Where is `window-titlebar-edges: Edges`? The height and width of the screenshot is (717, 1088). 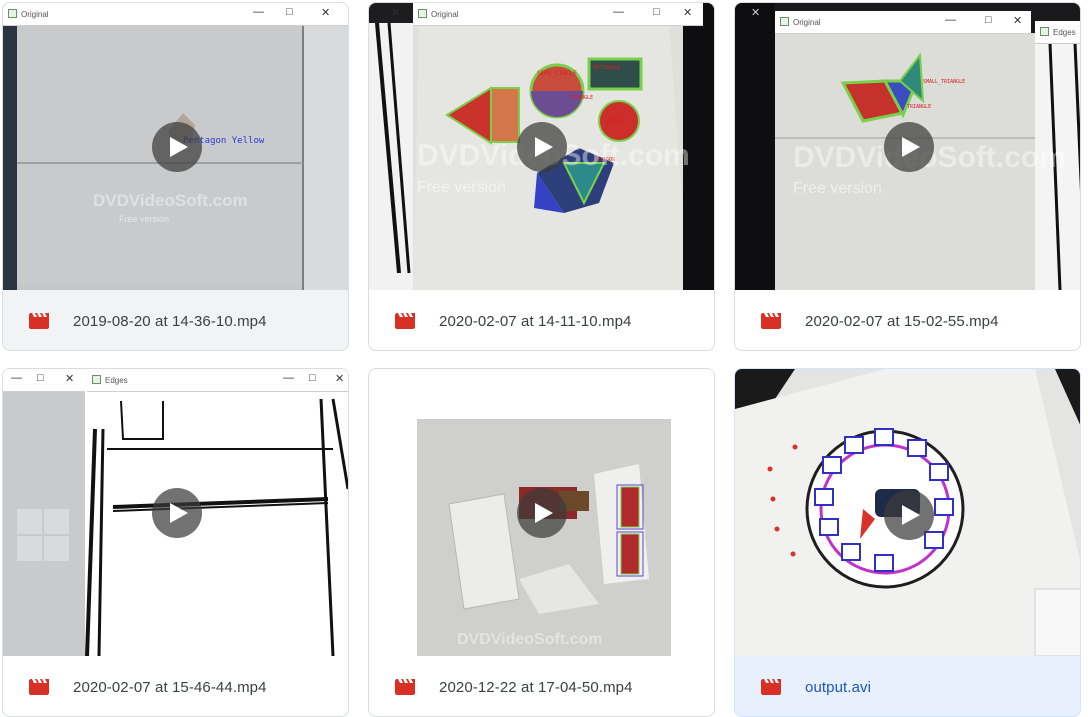
window-titlebar-edges: Edges is located at coordinates (1057, 32).